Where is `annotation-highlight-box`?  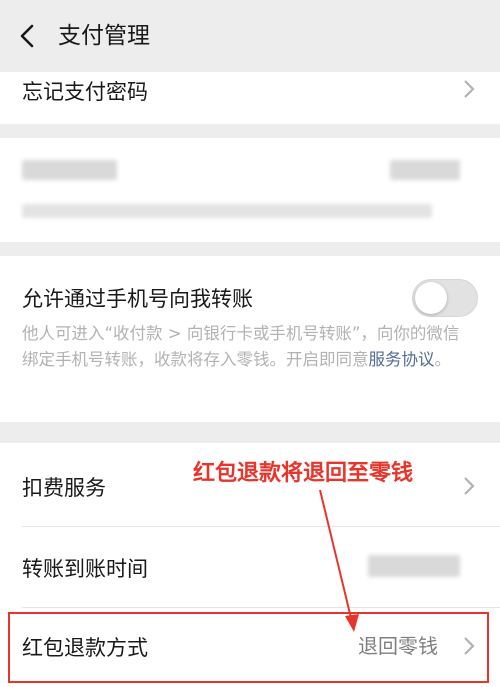 annotation-highlight-box is located at coordinates (248, 647).